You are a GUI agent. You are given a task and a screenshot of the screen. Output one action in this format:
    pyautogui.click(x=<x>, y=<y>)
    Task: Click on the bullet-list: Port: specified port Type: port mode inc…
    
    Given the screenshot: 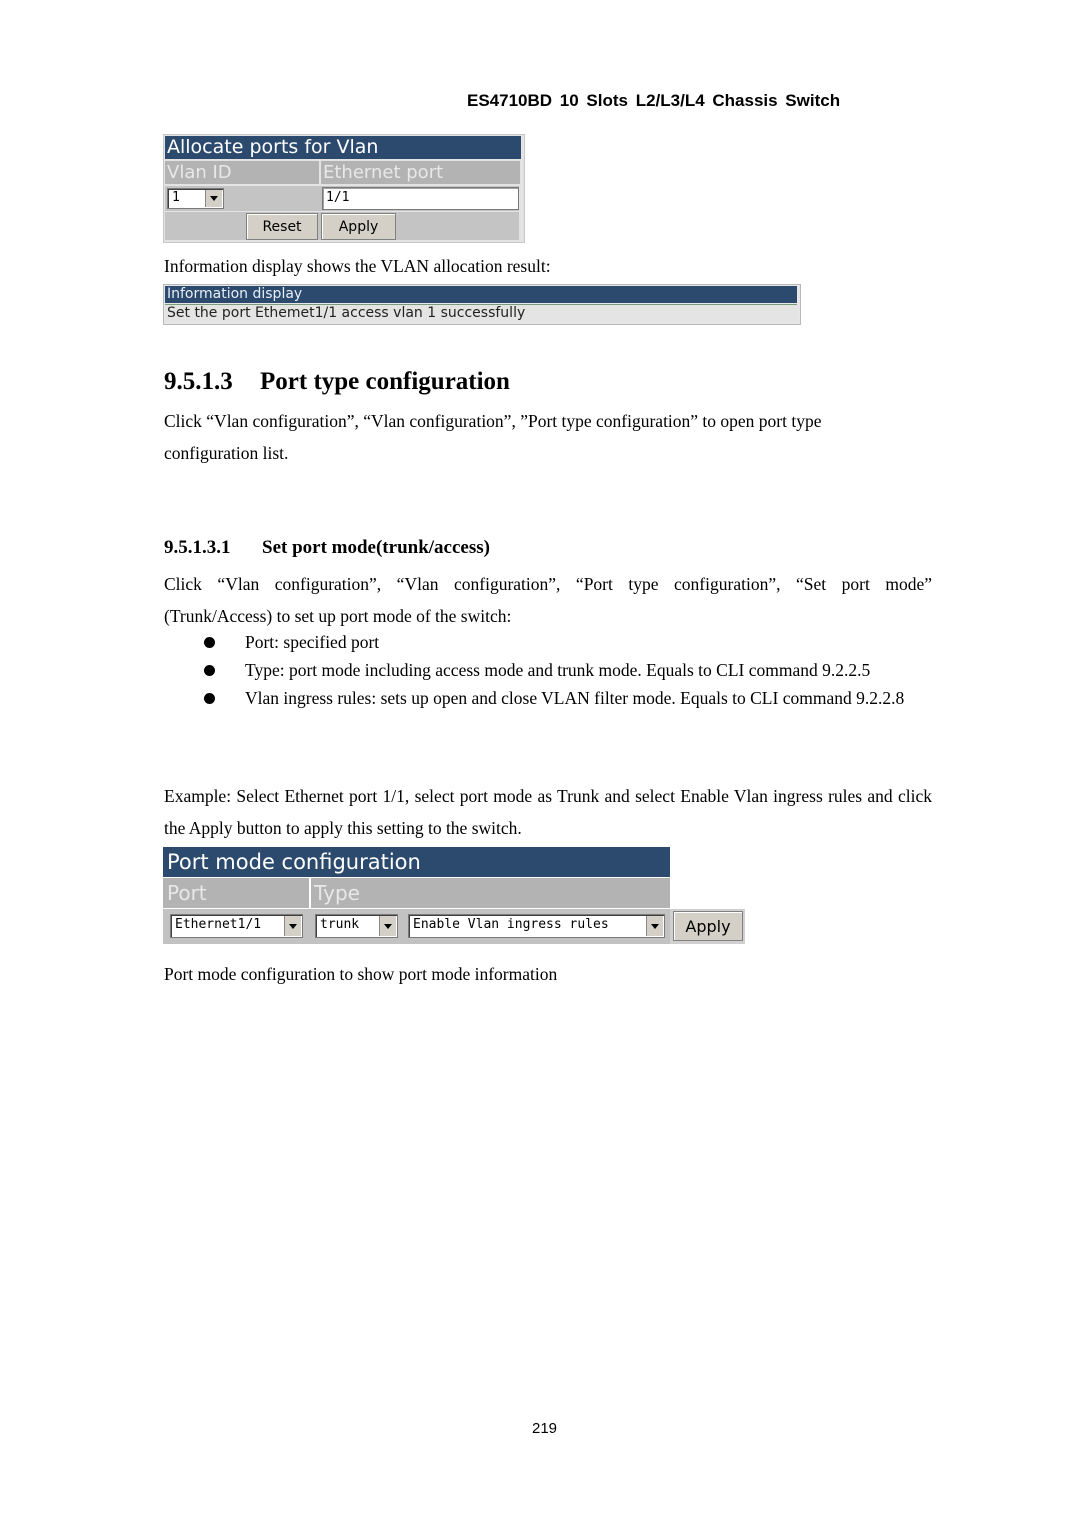 What is the action you would take?
    pyautogui.click(x=548, y=670)
    